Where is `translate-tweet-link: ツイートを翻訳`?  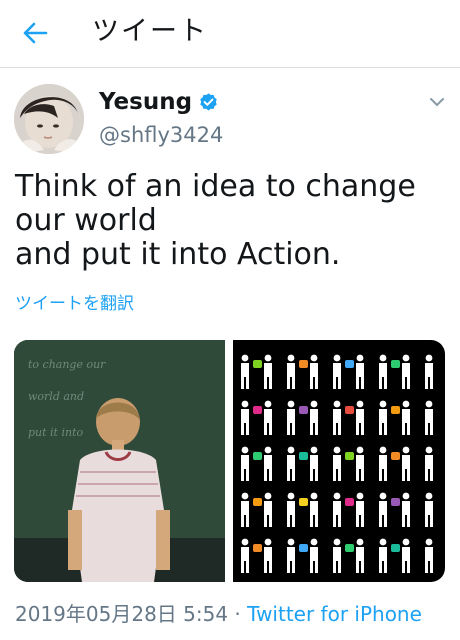 translate-tweet-link: ツイートを翻訳 is located at coordinates (74, 304).